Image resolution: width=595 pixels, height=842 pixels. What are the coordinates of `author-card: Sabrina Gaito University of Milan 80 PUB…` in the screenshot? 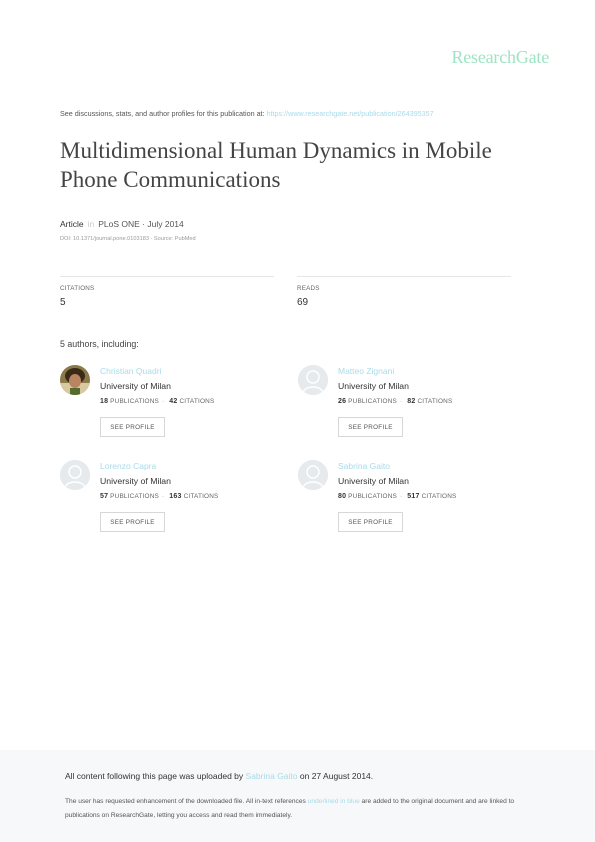 It's located at (408, 500).